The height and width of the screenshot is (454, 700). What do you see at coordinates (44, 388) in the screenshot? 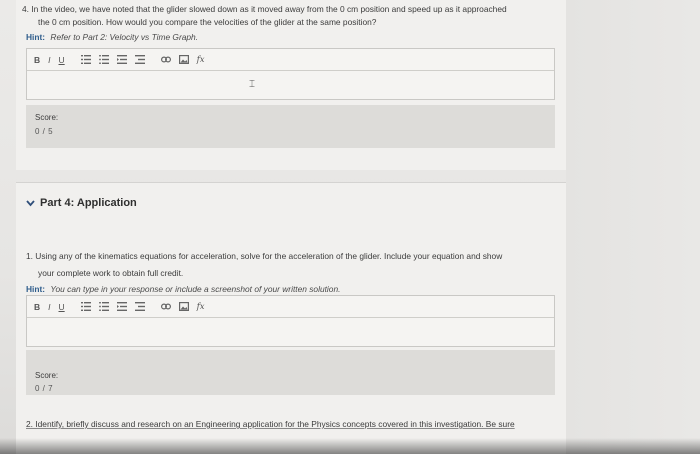
I see `score-value: 0 / 7` at bounding box center [44, 388].